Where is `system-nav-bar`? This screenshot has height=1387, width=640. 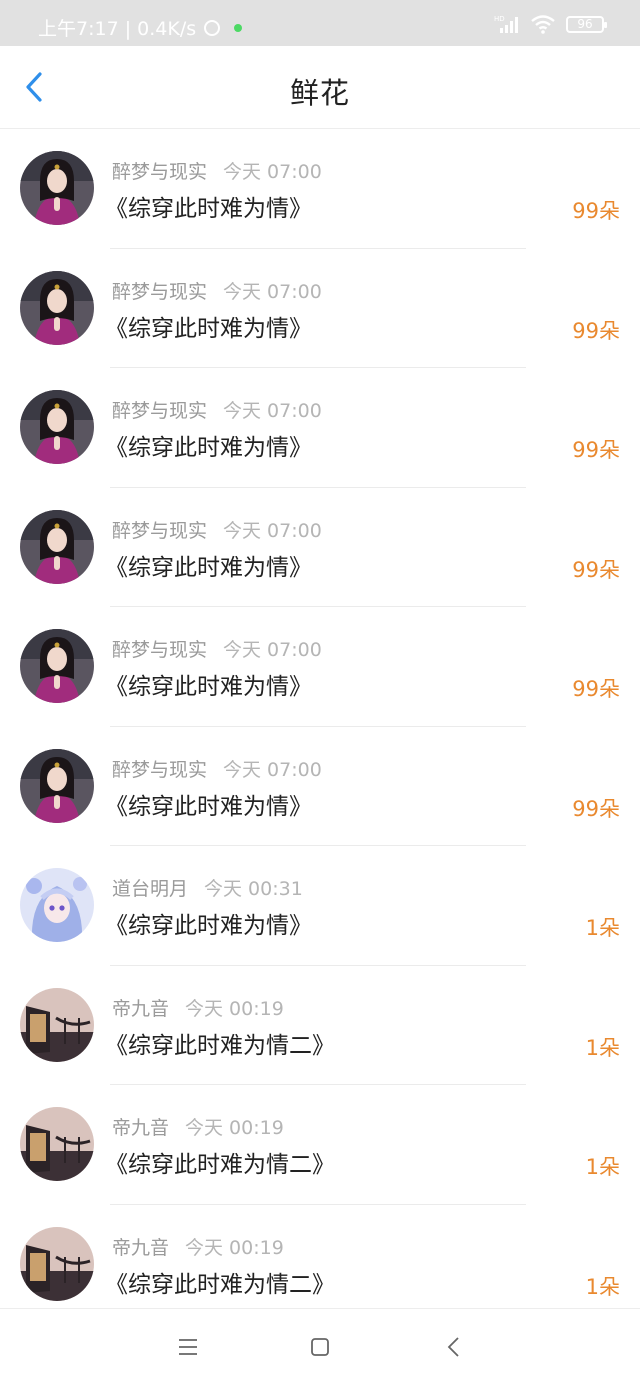 system-nav-bar is located at coordinates (320, 1347).